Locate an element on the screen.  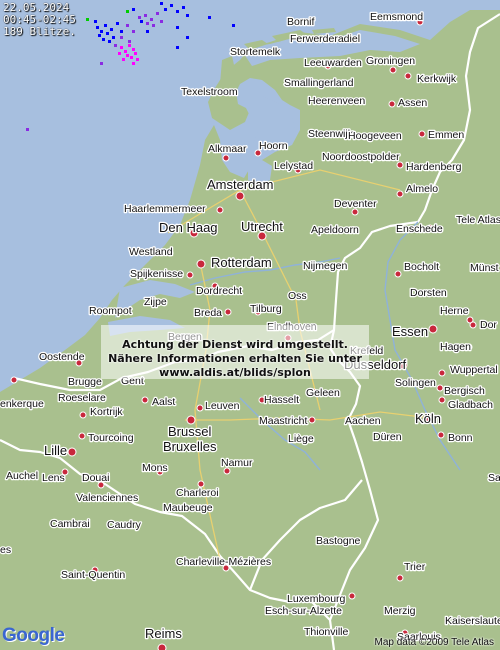
city-label: Leeuwarden is located at coordinates (333, 63).